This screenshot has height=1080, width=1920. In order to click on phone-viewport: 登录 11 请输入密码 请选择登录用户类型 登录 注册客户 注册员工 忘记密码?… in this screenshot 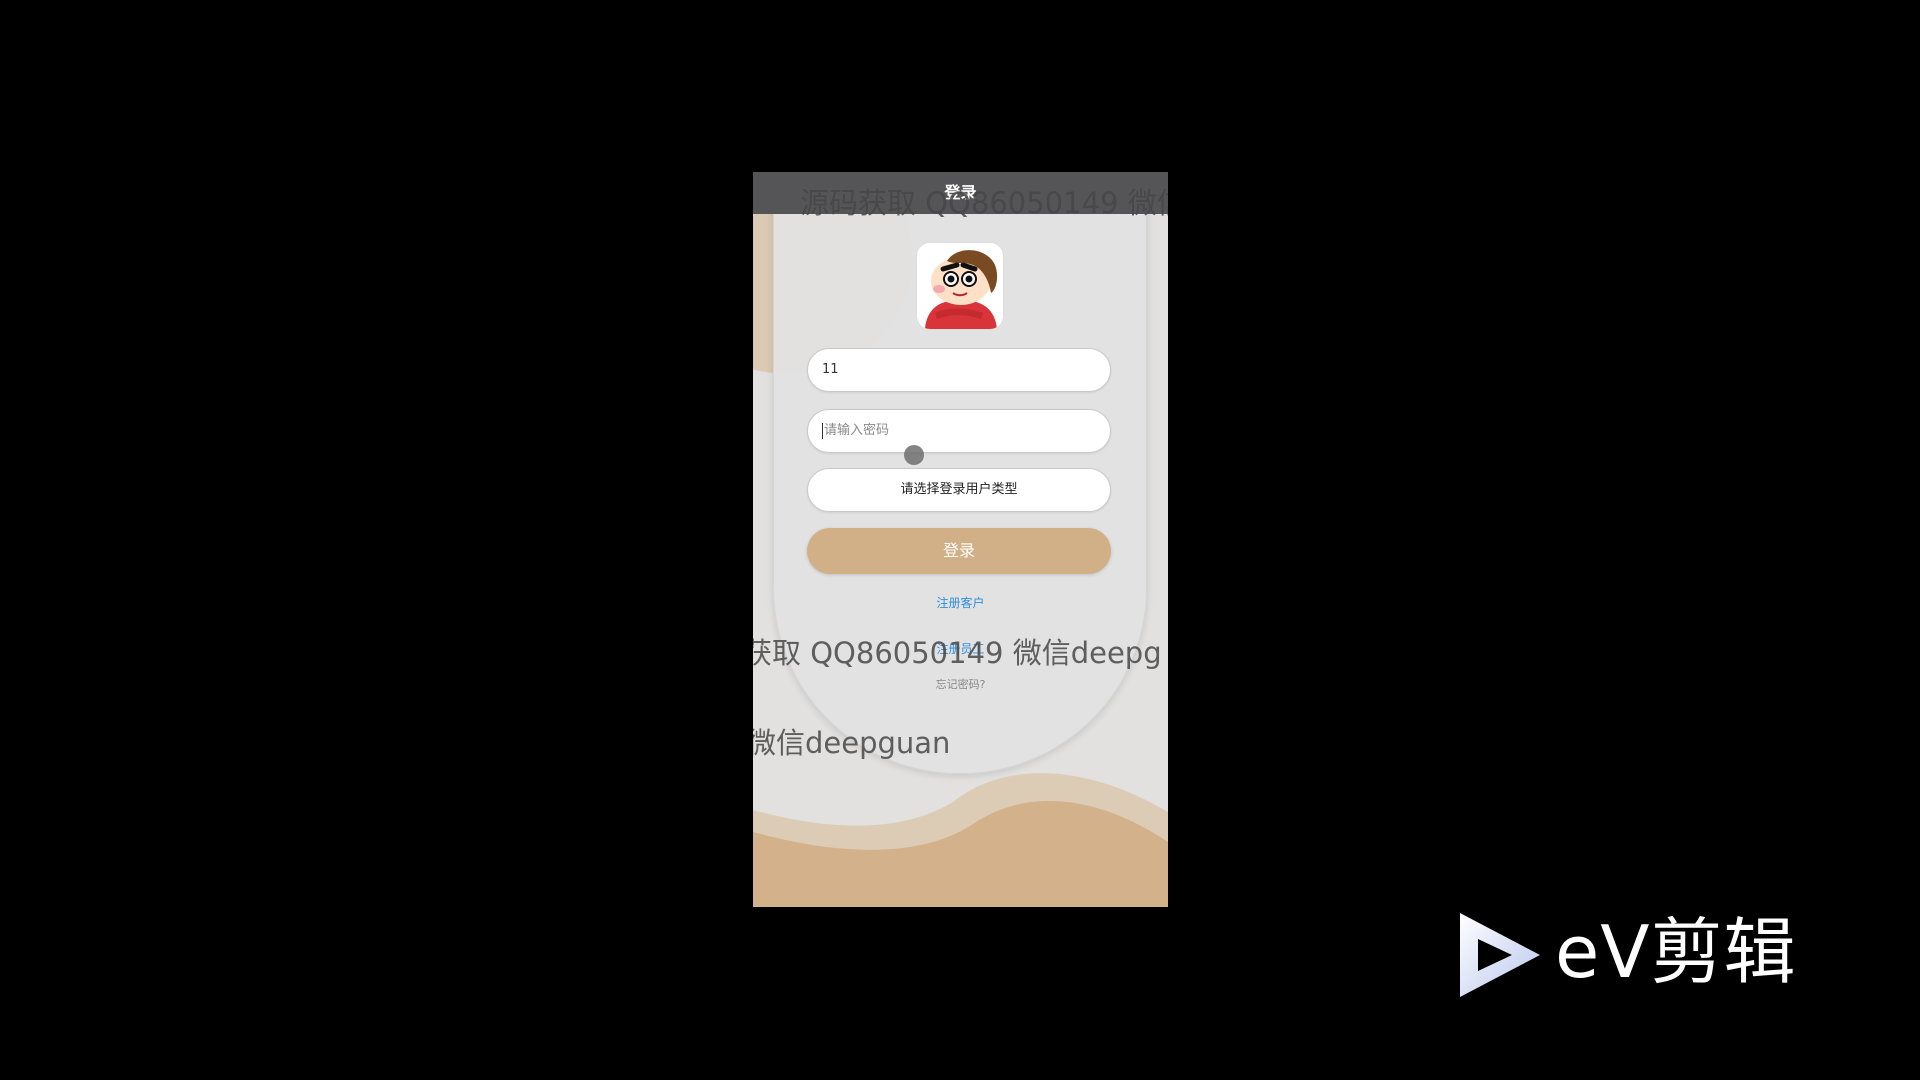, I will do `click(960, 539)`.